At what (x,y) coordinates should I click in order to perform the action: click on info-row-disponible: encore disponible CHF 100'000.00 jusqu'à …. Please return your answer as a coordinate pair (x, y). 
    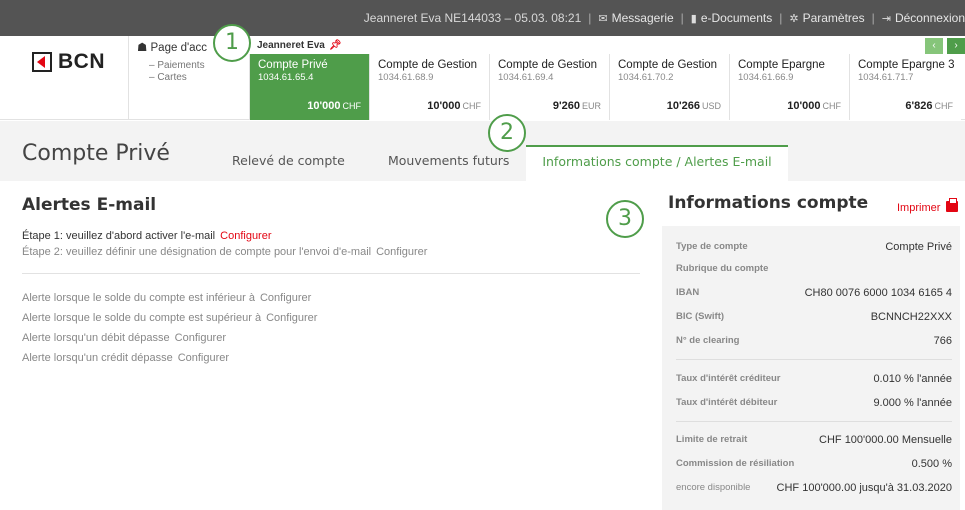
    Looking at the image, I should click on (814, 490).